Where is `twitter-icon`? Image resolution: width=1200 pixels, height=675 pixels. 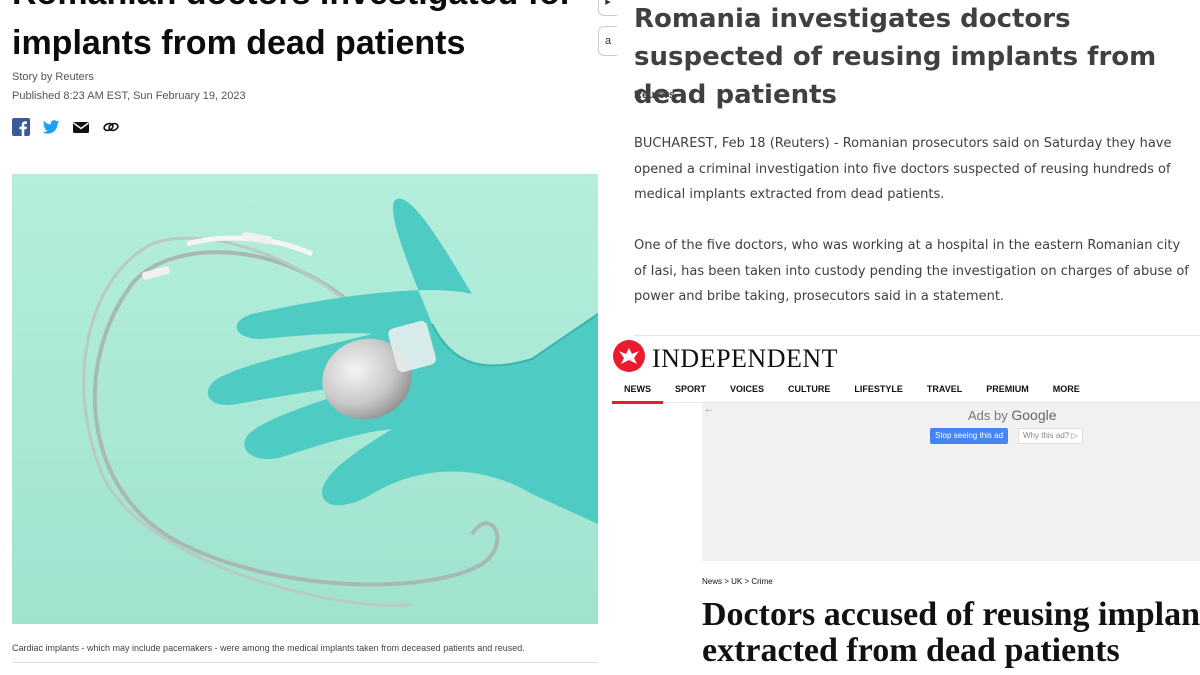 twitter-icon is located at coordinates (51, 127).